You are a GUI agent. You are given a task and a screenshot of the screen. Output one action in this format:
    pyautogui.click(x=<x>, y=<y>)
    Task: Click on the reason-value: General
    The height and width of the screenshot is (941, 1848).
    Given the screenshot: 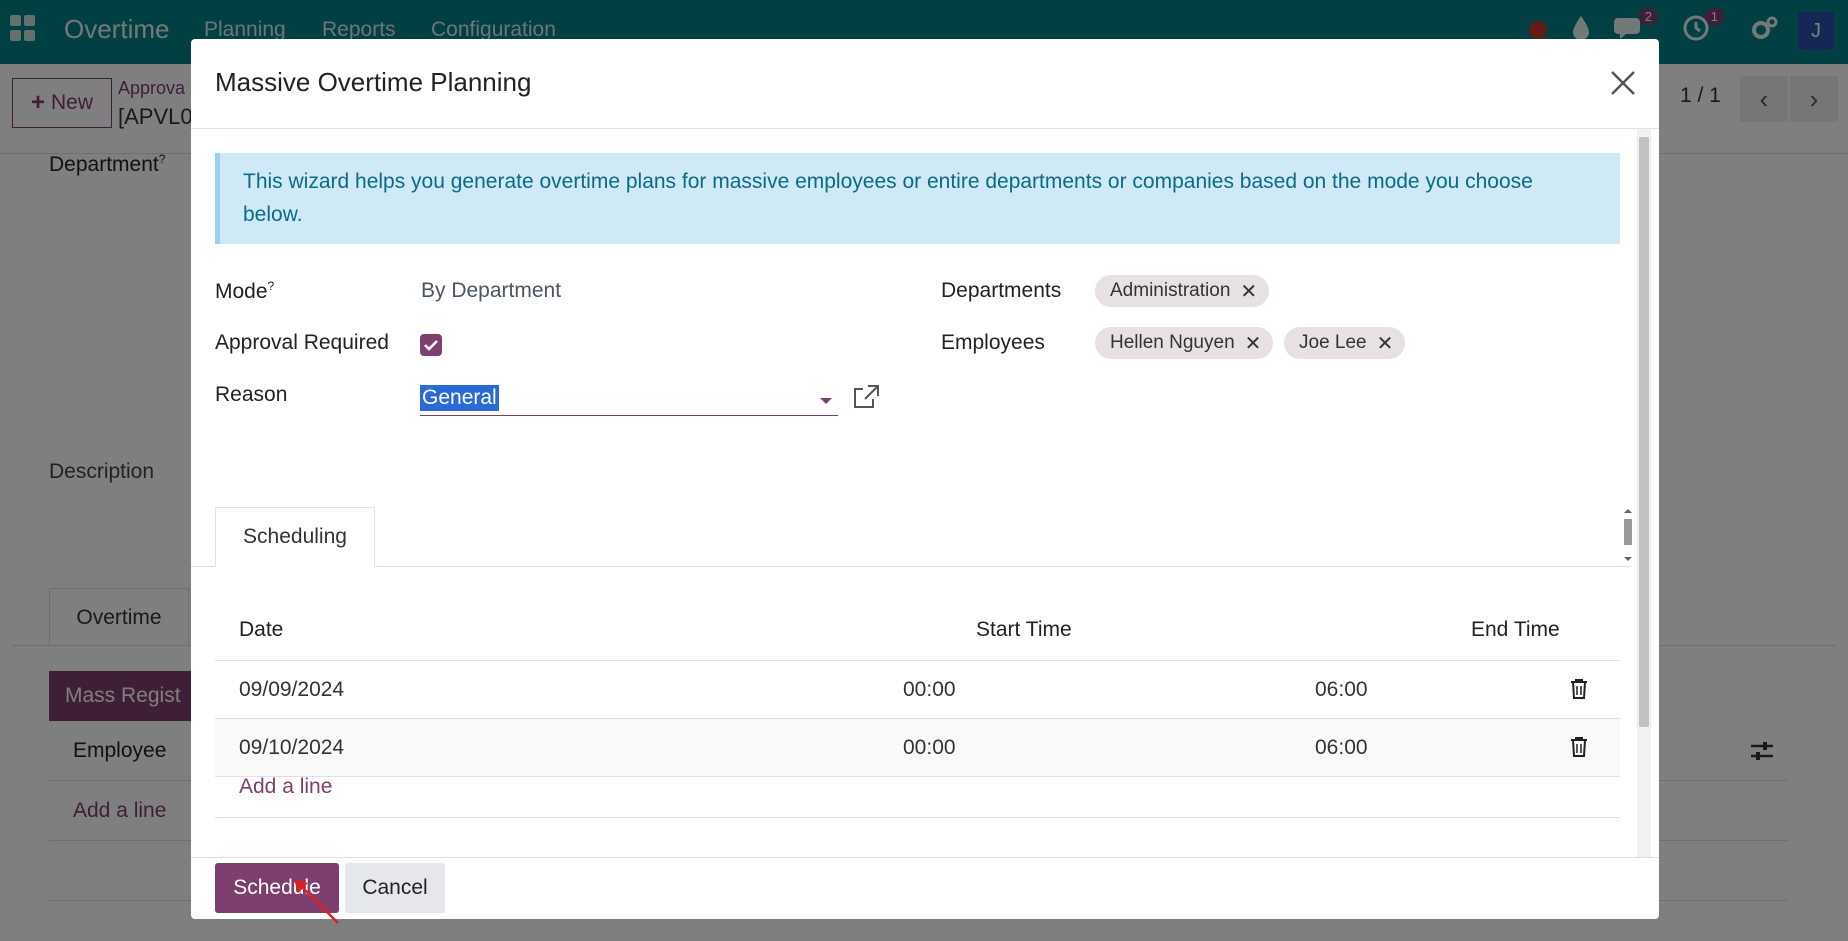 What is the action you would take?
    pyautogui.click(x=459, y=398)
    